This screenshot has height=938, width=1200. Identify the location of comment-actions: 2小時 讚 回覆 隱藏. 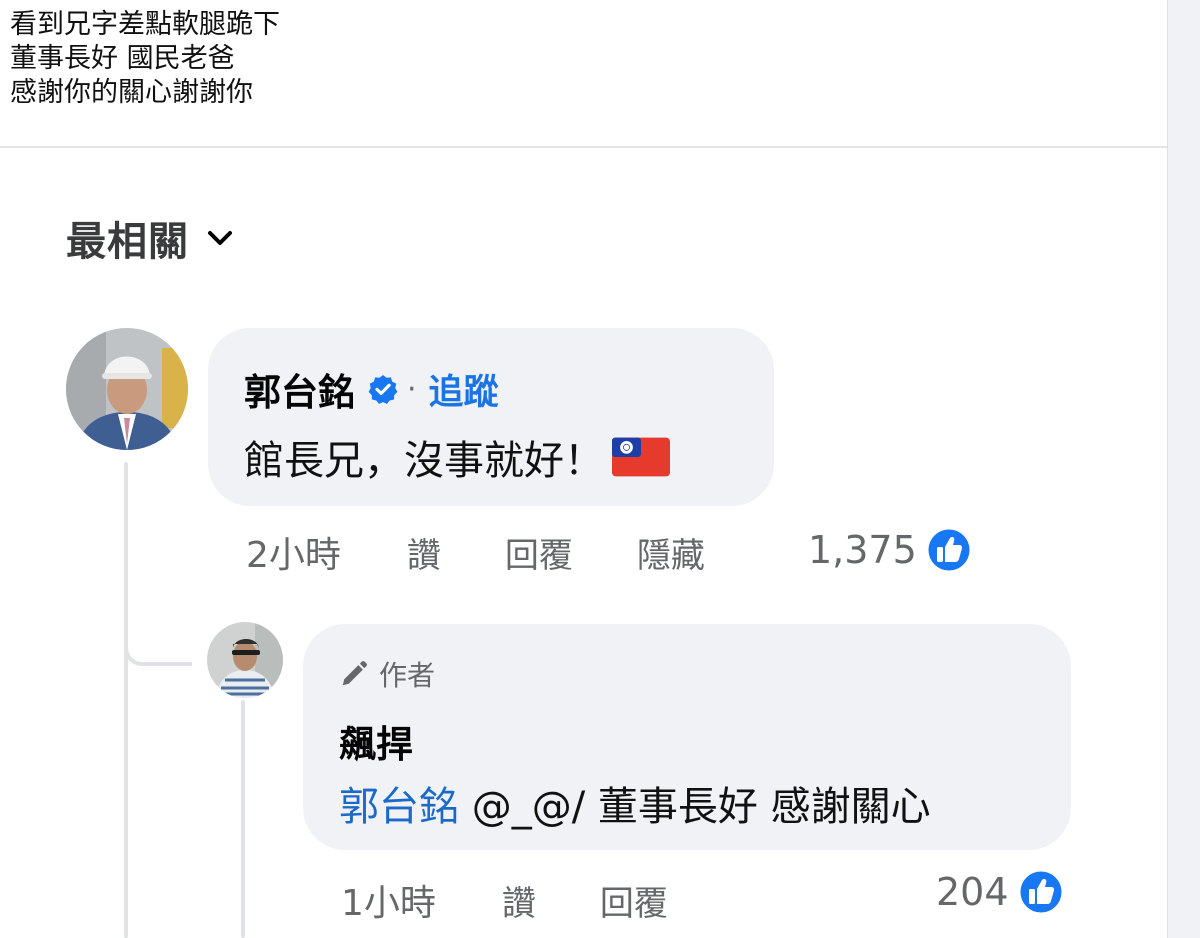
(475, 552).